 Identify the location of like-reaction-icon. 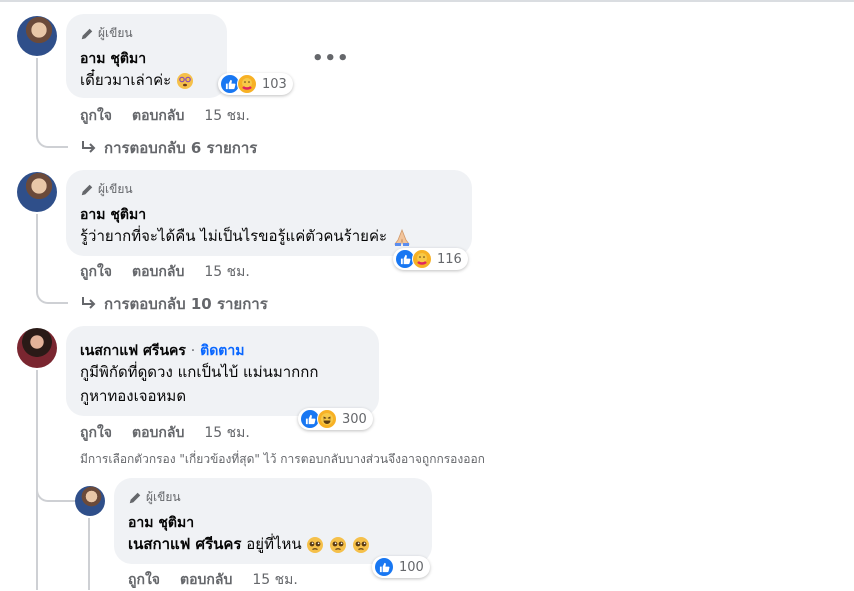
(384, 567).